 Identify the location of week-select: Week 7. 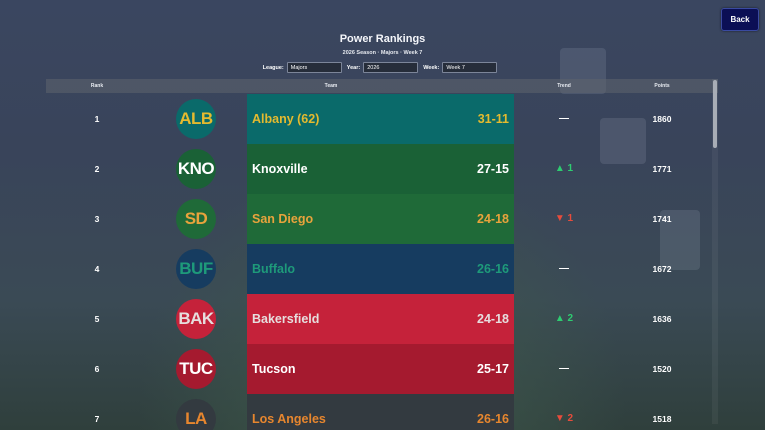
(470, 67).